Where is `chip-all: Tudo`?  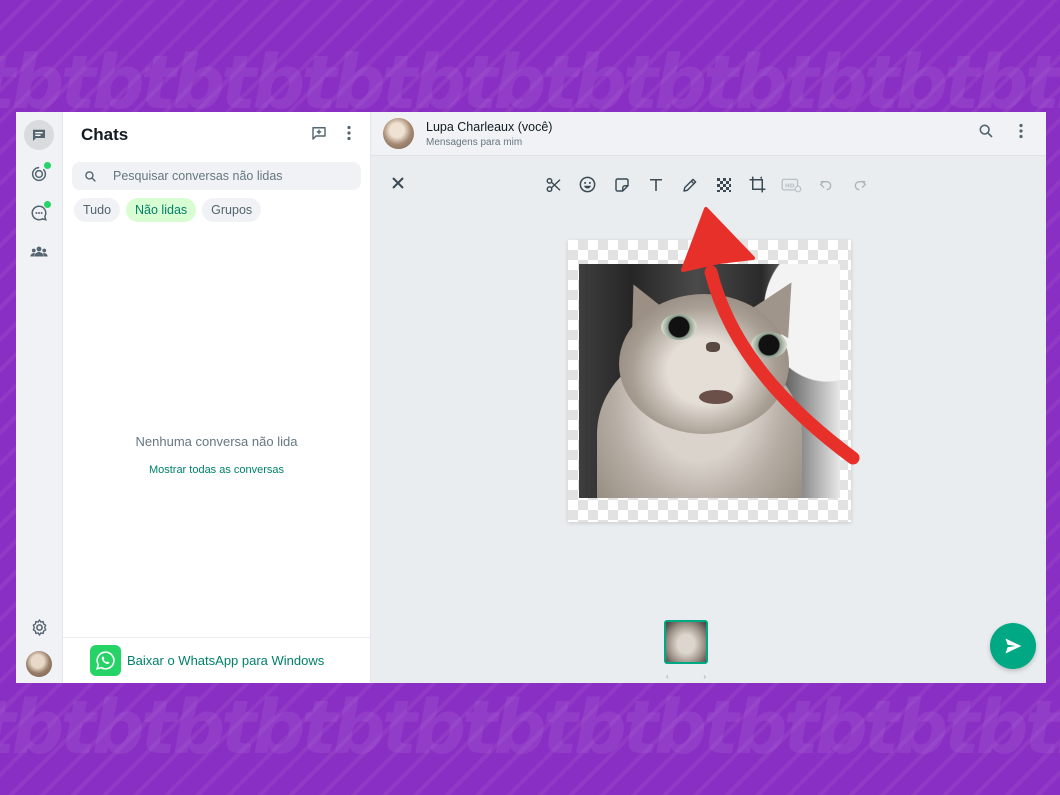
chip-all: Tudo is located at coordinates (97, 210).